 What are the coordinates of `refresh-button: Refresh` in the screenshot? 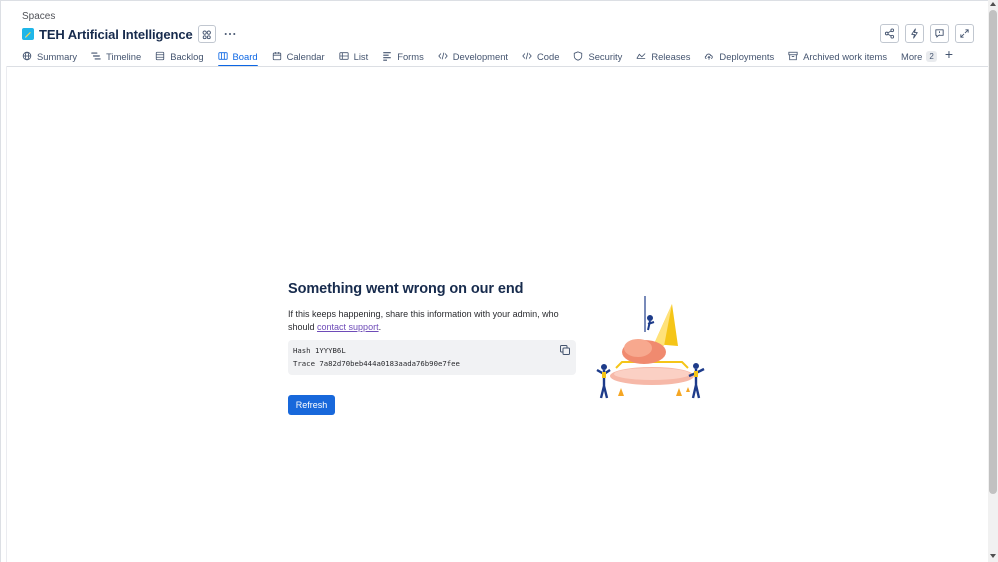 It's located at (311, 405).